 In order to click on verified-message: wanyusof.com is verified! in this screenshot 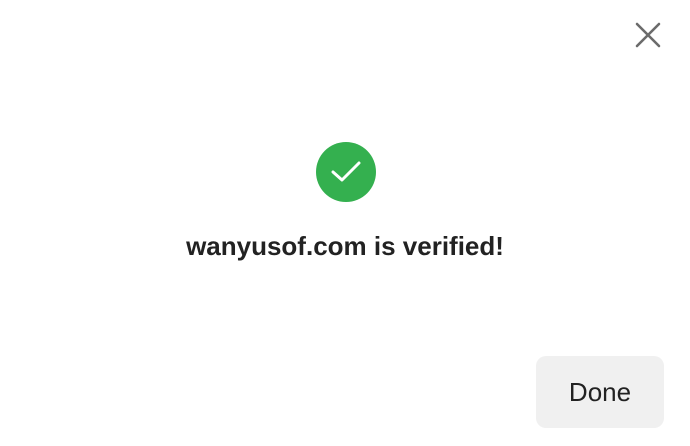, I will do `click(345, 246)`.